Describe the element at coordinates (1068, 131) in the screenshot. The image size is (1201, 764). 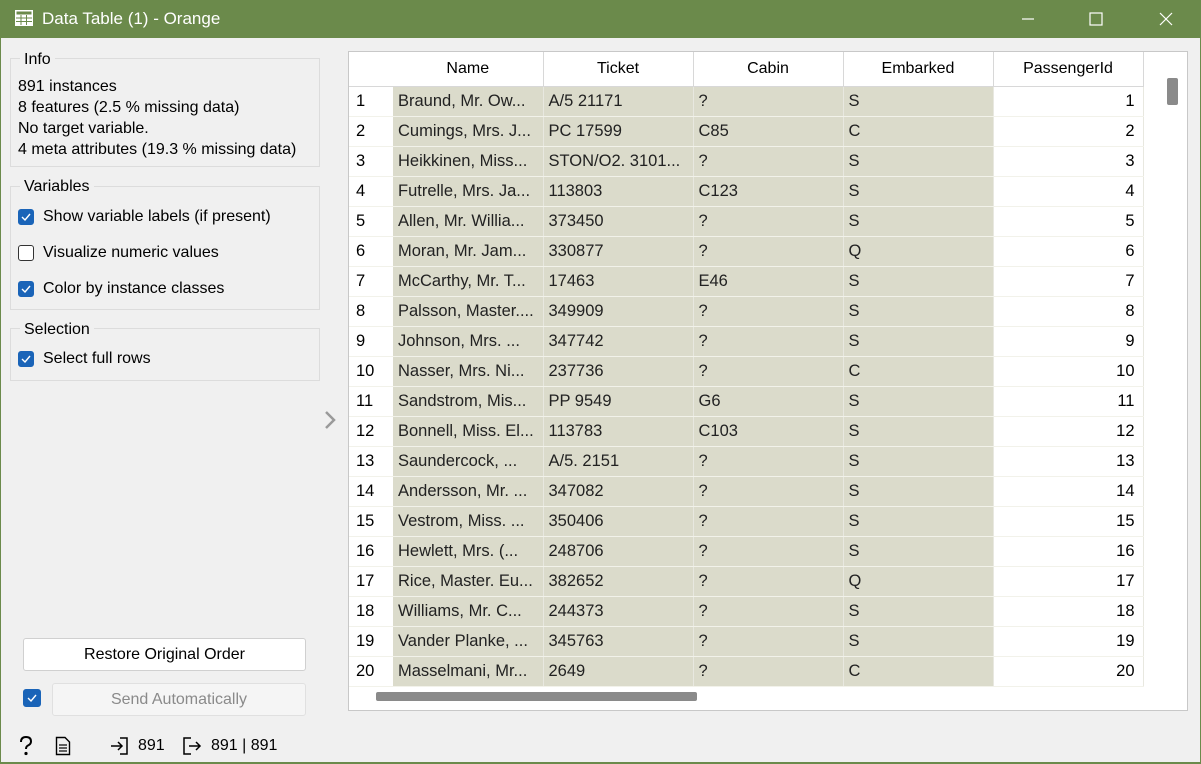
I see `table-cell: 2` at that location.